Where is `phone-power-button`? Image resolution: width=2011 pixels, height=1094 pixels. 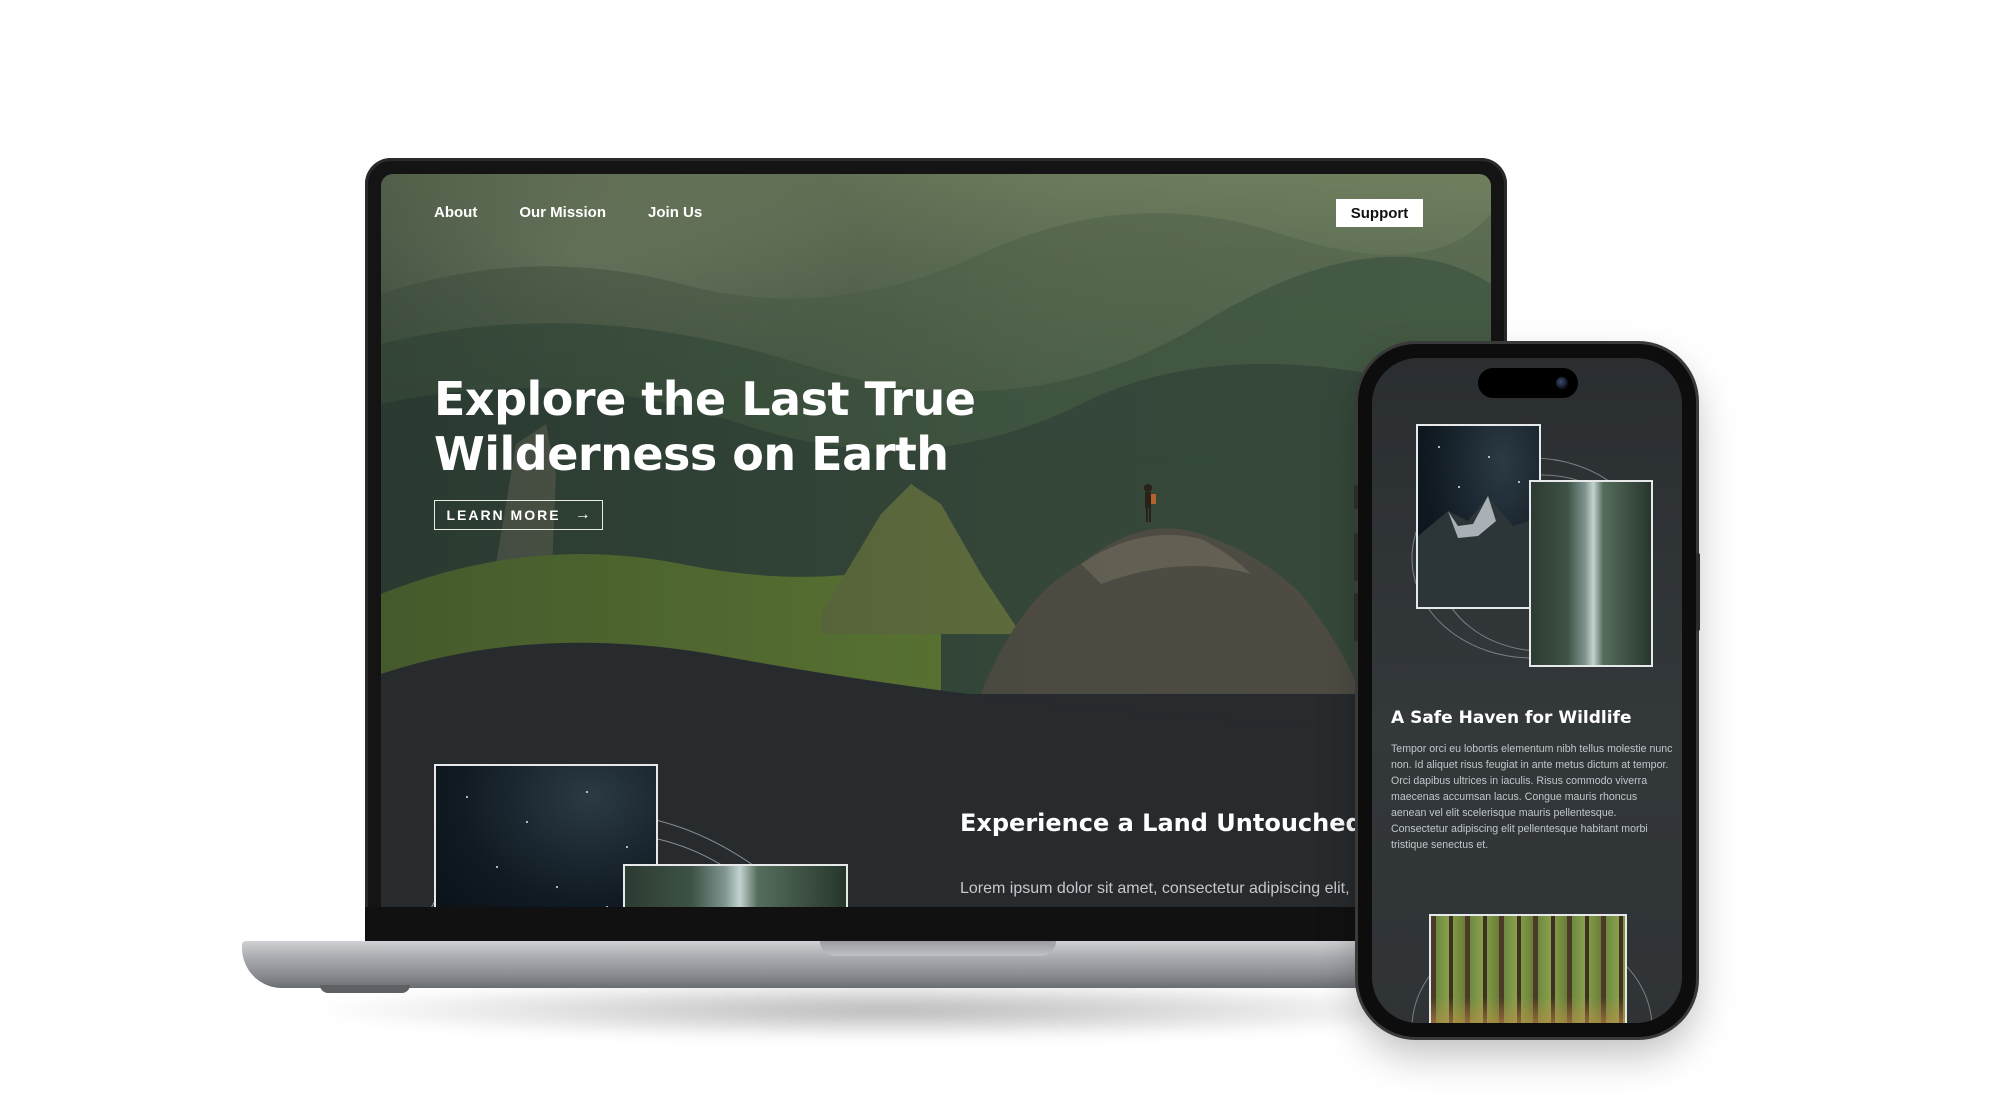
phone-power-button is located at coordinates (1698, 592).